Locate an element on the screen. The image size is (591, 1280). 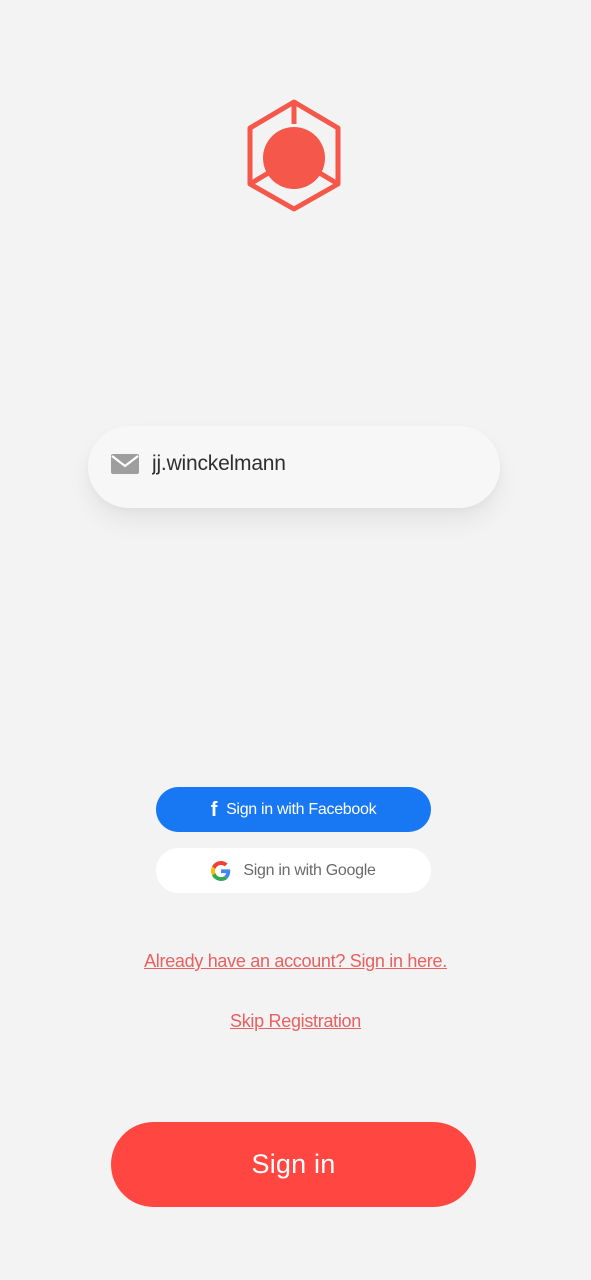
sign-in-button: Sign in is located at coordinates (293, 1164).